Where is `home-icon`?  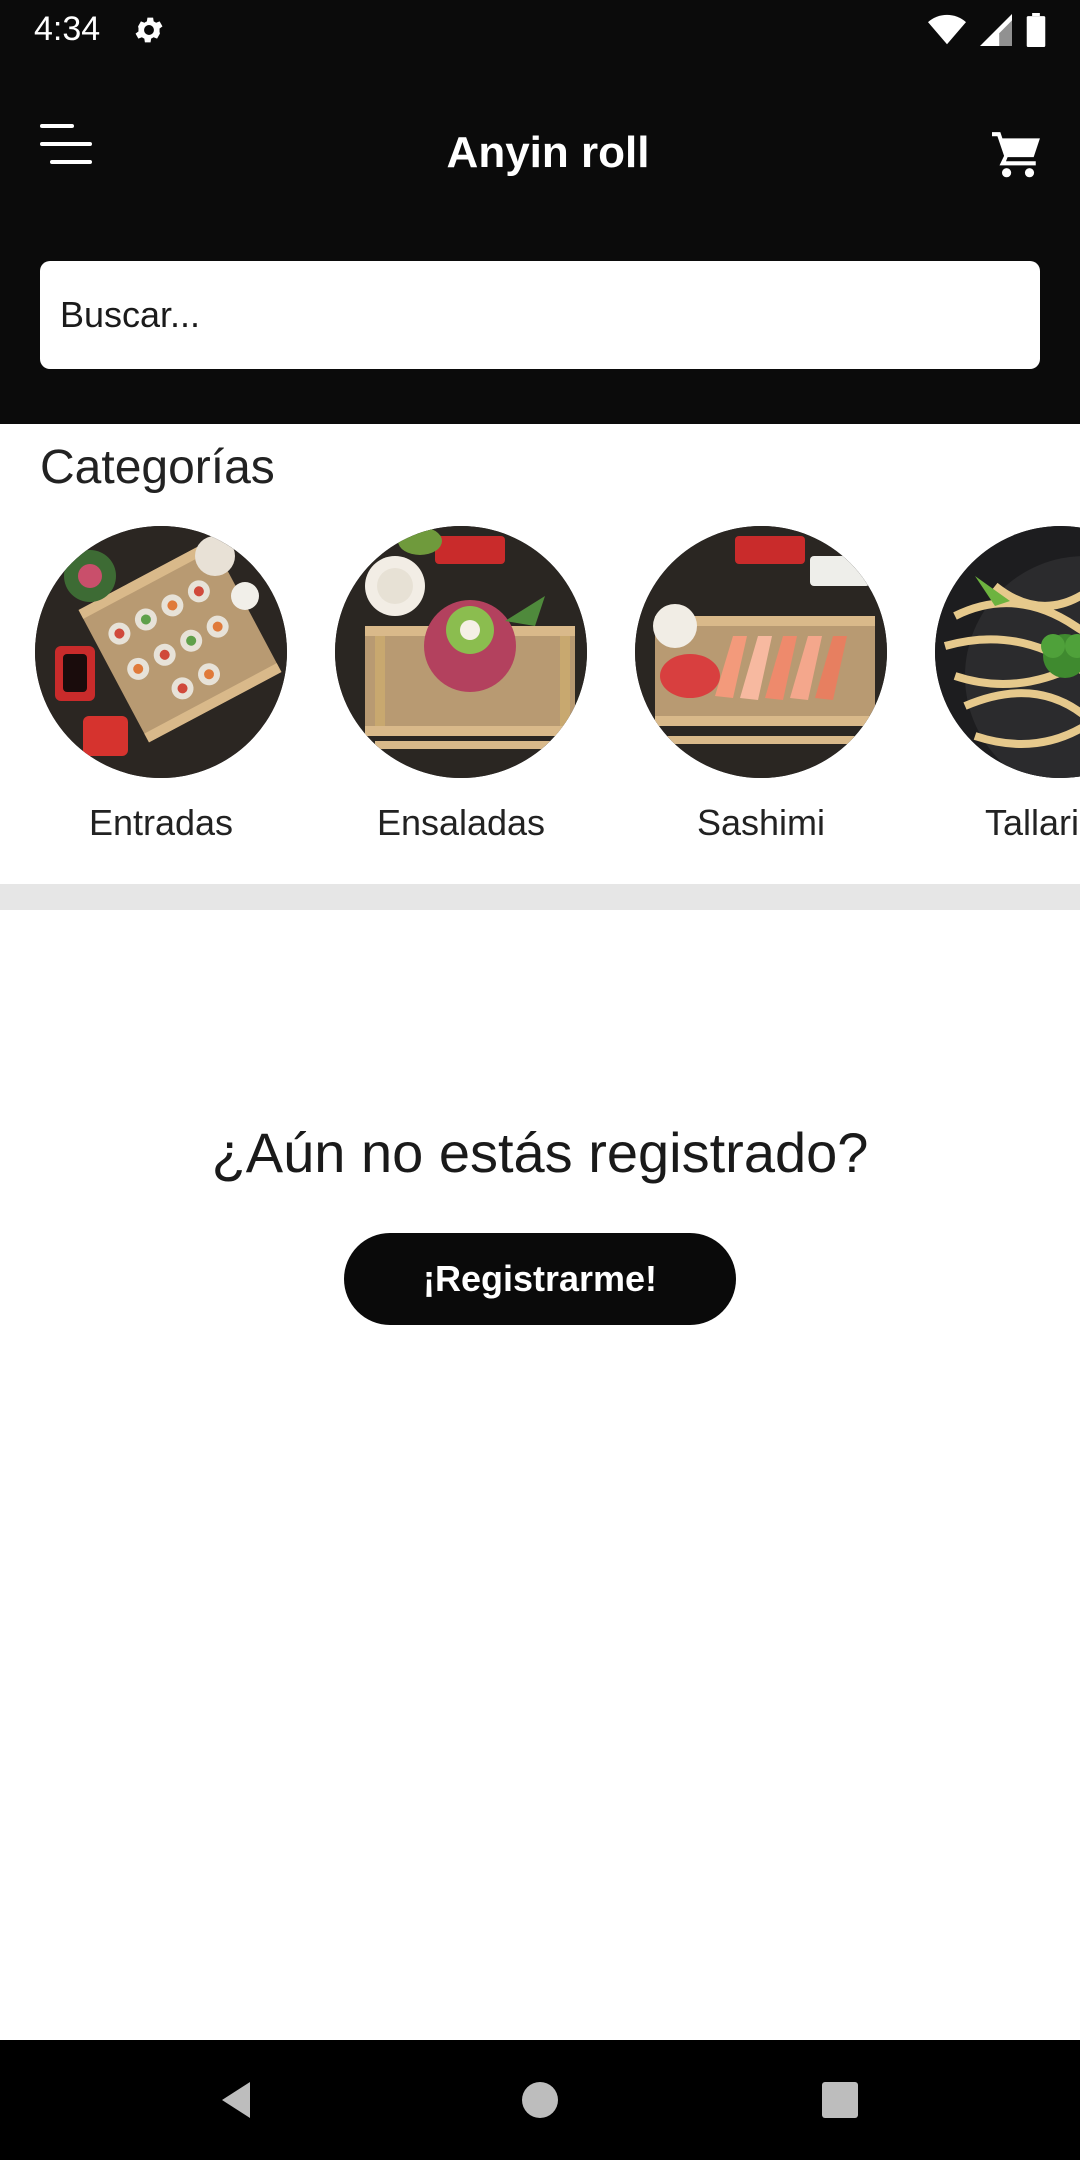 home-icon is located at coordinates (540, 2100).